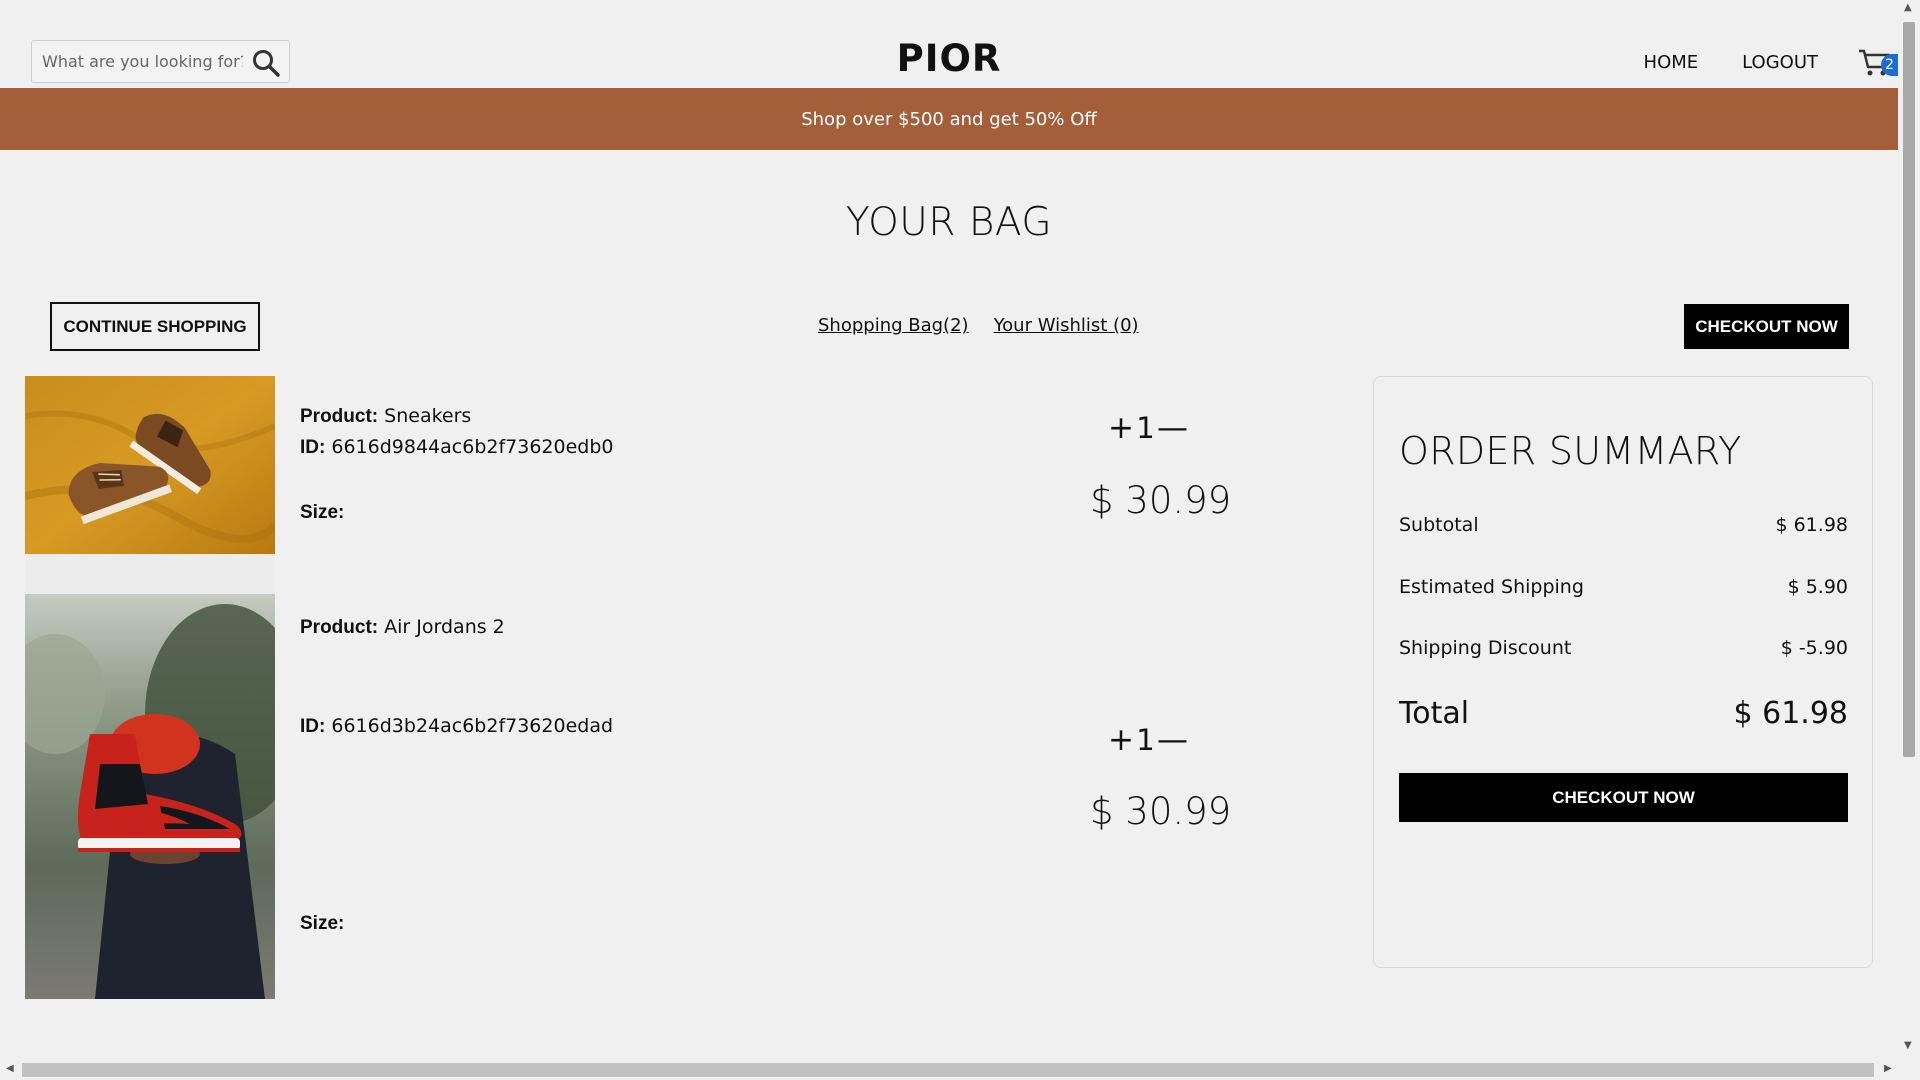 The width and height of the screenshot is (1920, 1080). What do you see at coordinates (10, 1068) in the screenshot?
I see `scroll-left-icon: ◀` at bounding box center [10, 1068].